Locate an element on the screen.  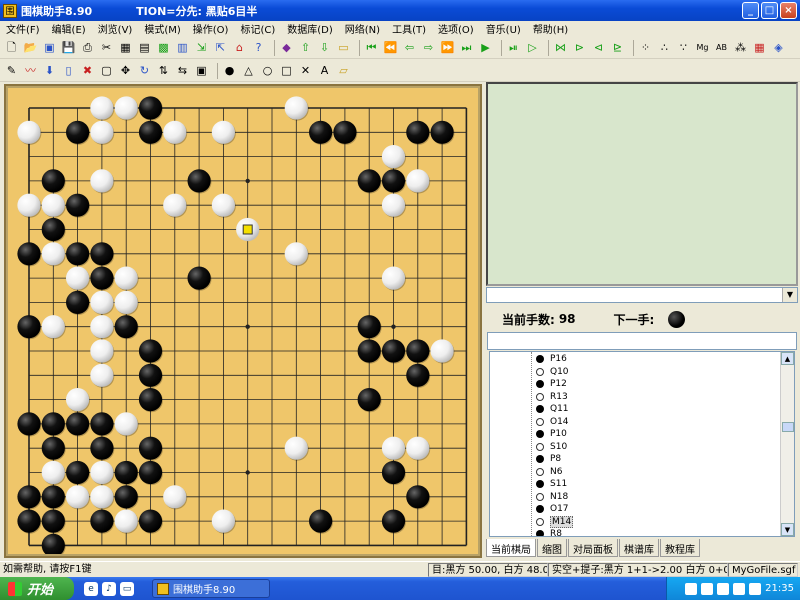
tab-current-game: 当前棋局 is located at coordinates (511, 548).